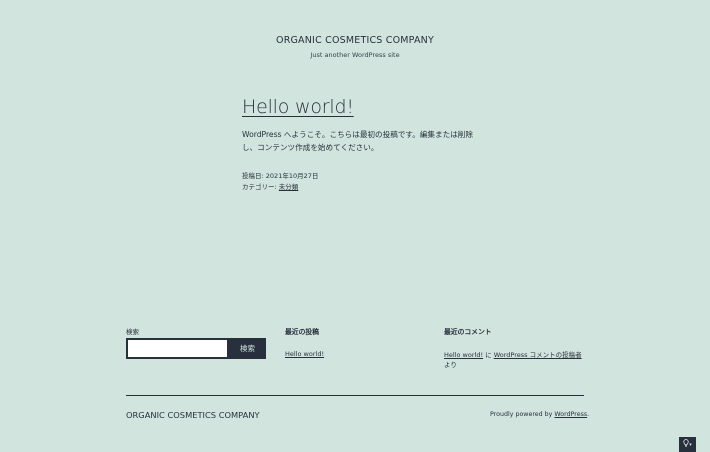 The image size is (710, 452). I want to click on search-form: 検索, so click(196, 348).